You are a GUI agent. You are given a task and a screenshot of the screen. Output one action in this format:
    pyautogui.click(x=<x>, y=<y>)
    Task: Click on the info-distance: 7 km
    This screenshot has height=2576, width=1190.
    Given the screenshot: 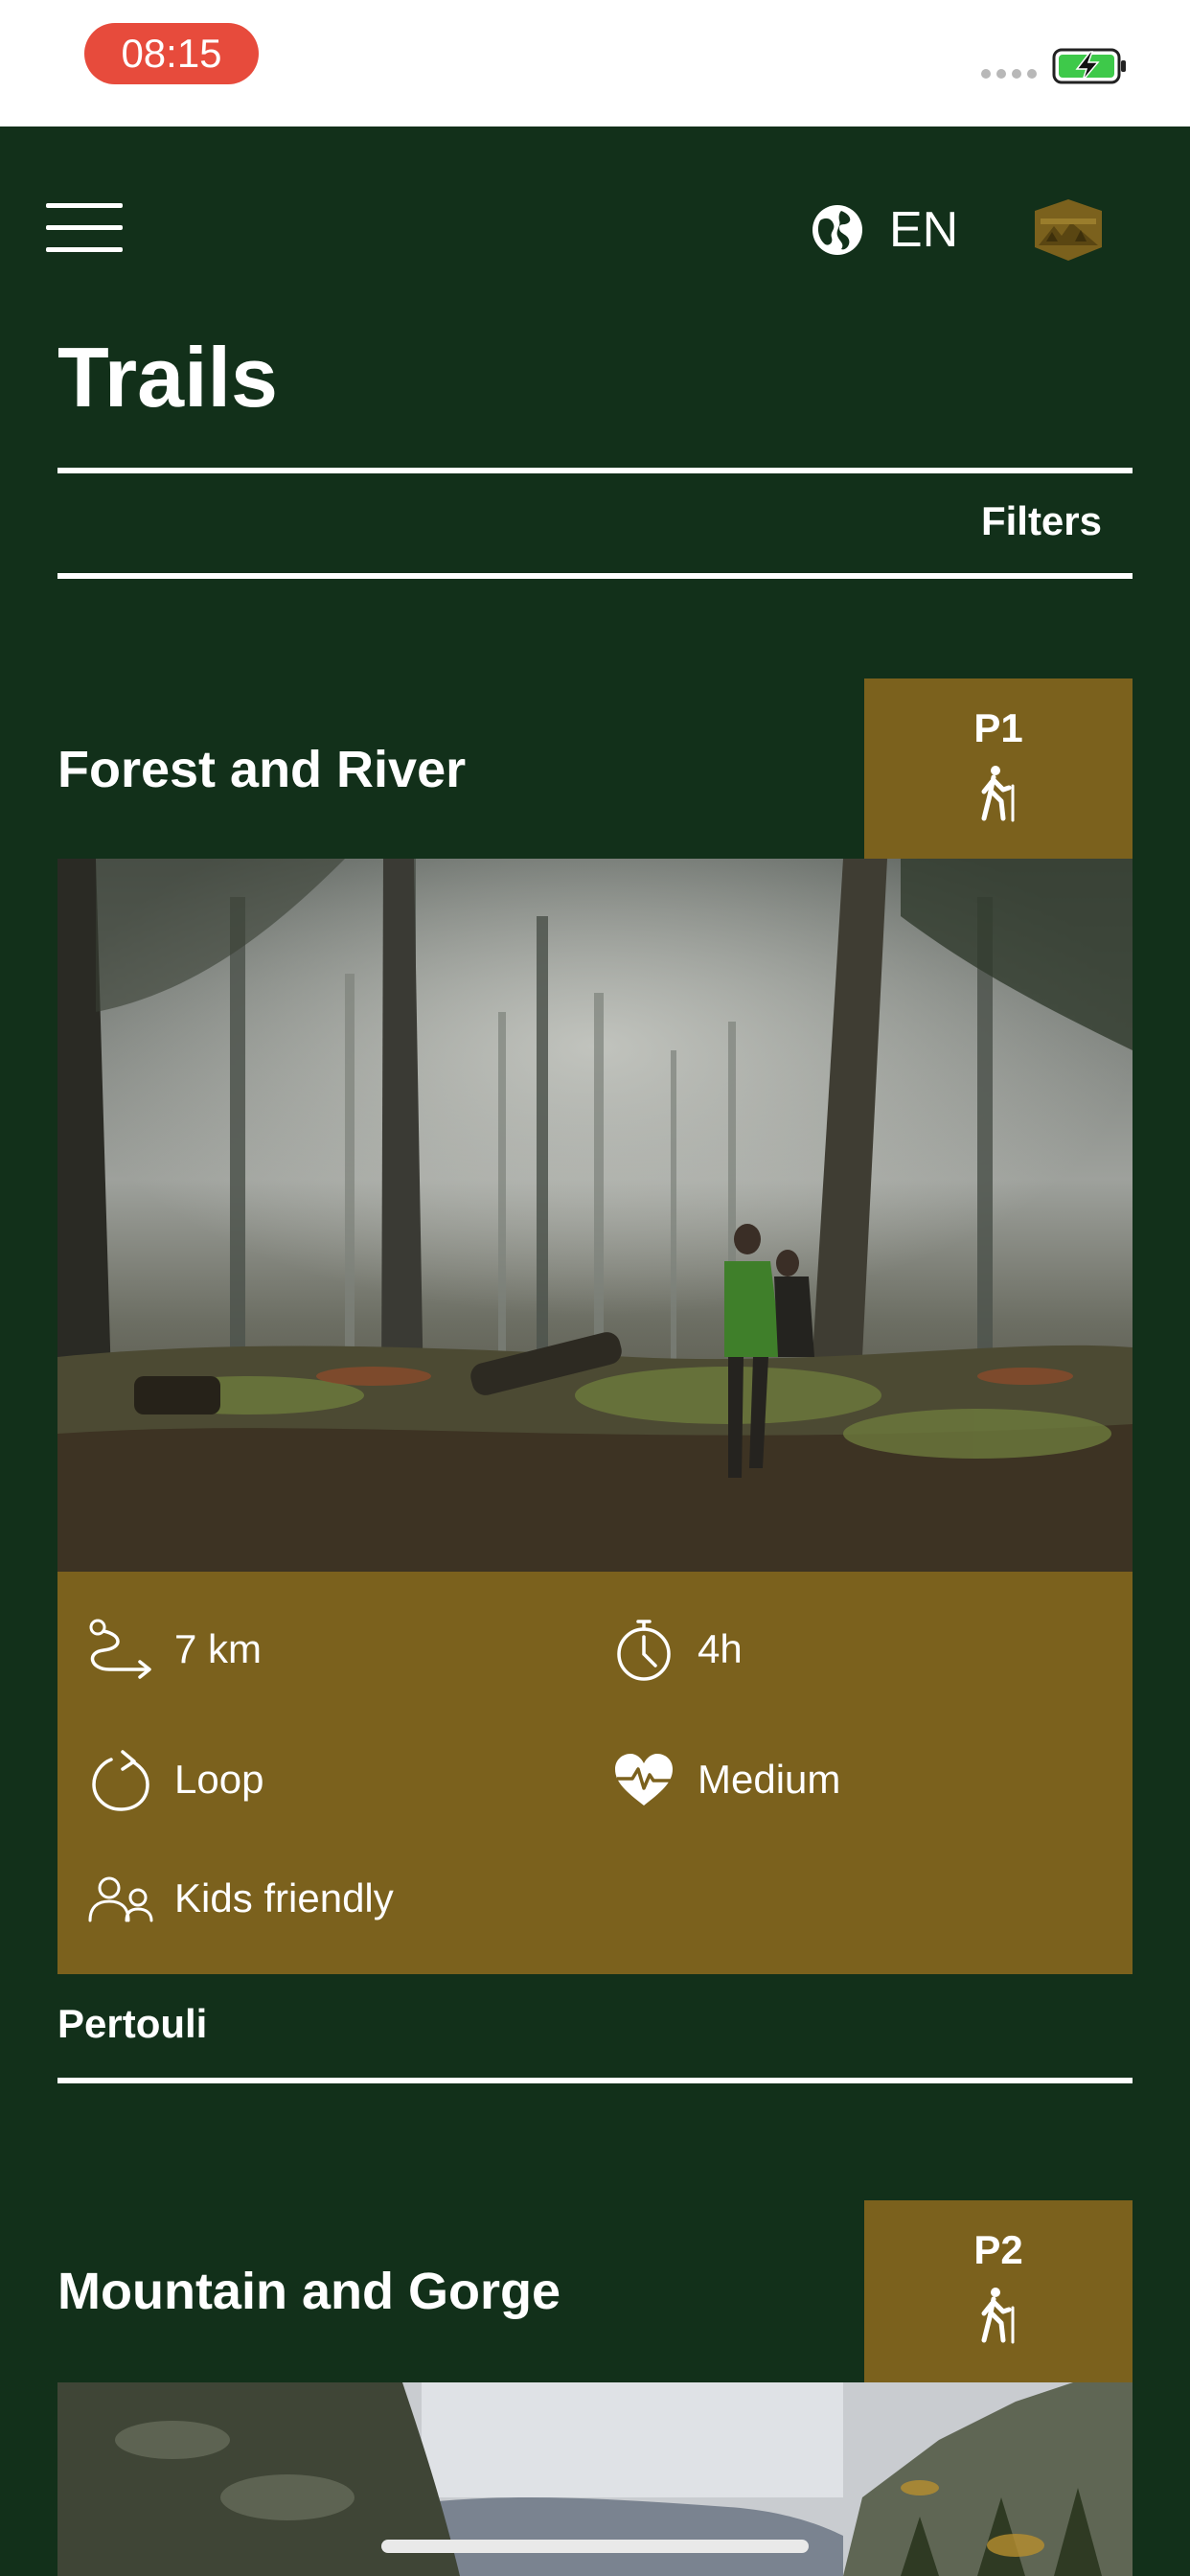 What is the action you would take?
    pyautogui.click(x=173, y=1649)
    